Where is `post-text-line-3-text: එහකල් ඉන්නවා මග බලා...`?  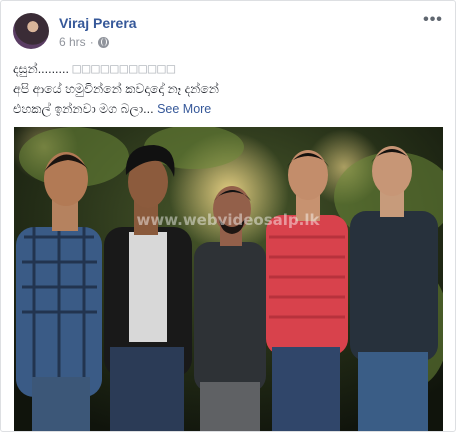 post-text-line-3-text: එහකල් ඉන්නවා මග බලා... is located at coordinates (83, 109).